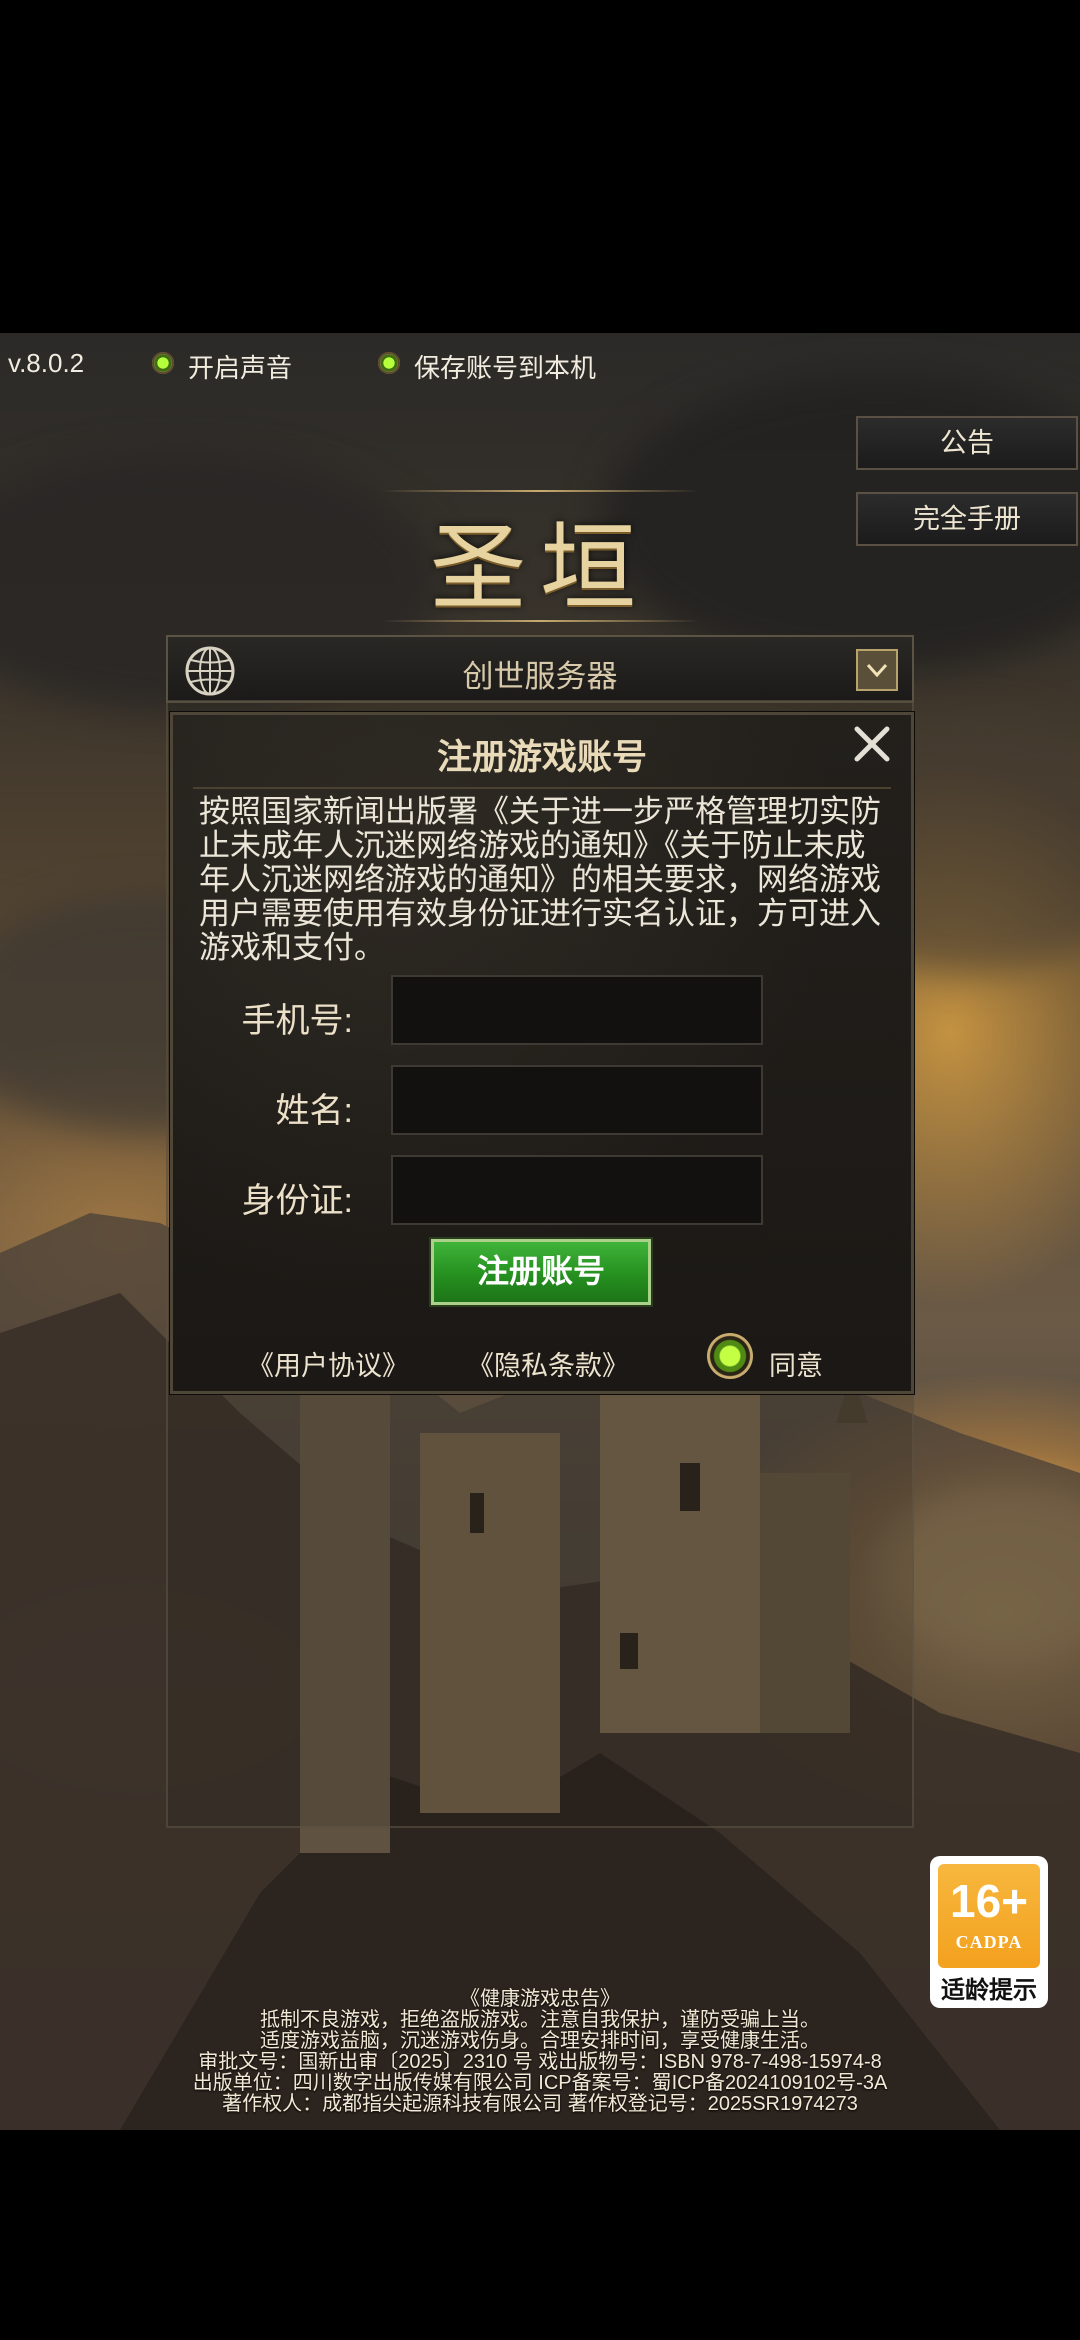 This screenshot has width=1080, height=2340. What do you see at coordinates (540, 2104) in the screenshot?
I see `footer-copyright: 著作权人：成都指尖起源科技有限公司 著作权登记号：2025SR1974273` at bounding box center [540, 2104].